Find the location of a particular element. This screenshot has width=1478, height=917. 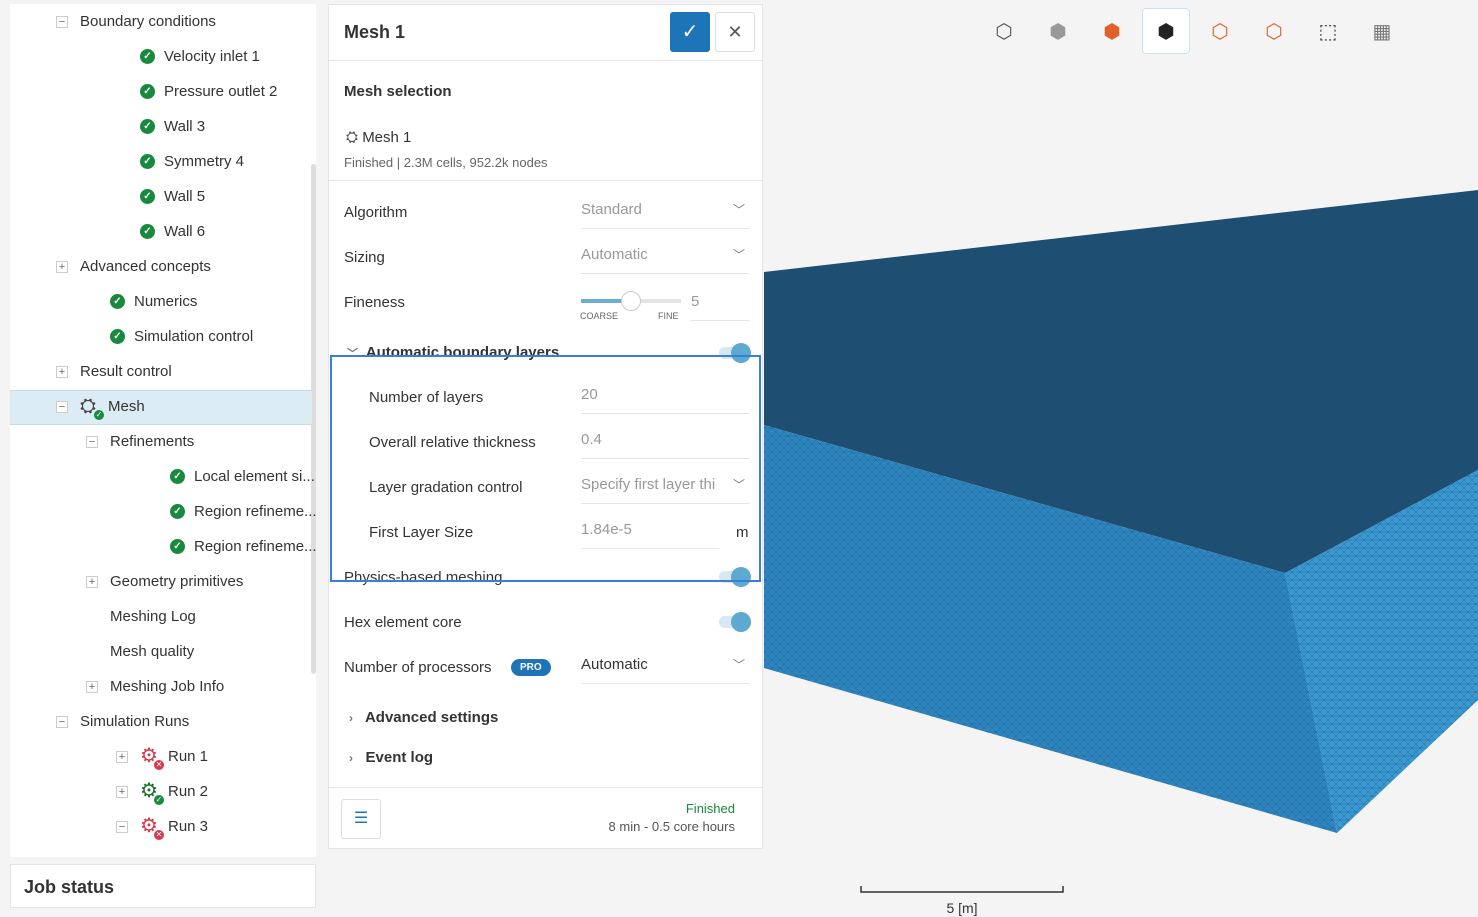

scale-bar is located at coordinates (962, 889).